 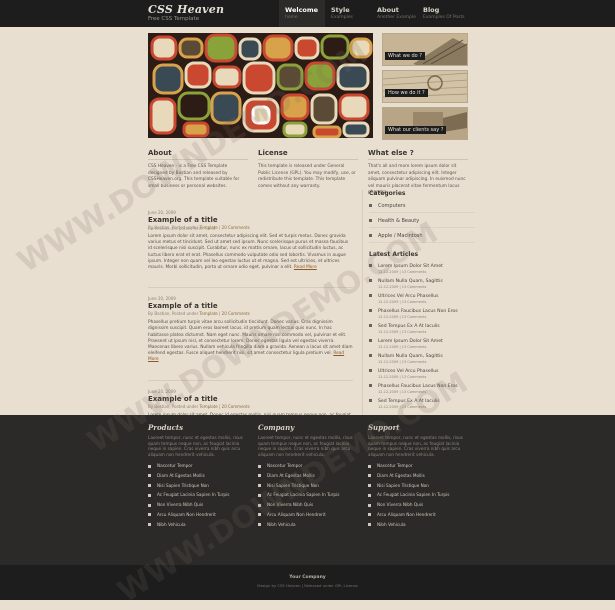 I want to click on retro-pattern-image, so click(x=260, y=85).